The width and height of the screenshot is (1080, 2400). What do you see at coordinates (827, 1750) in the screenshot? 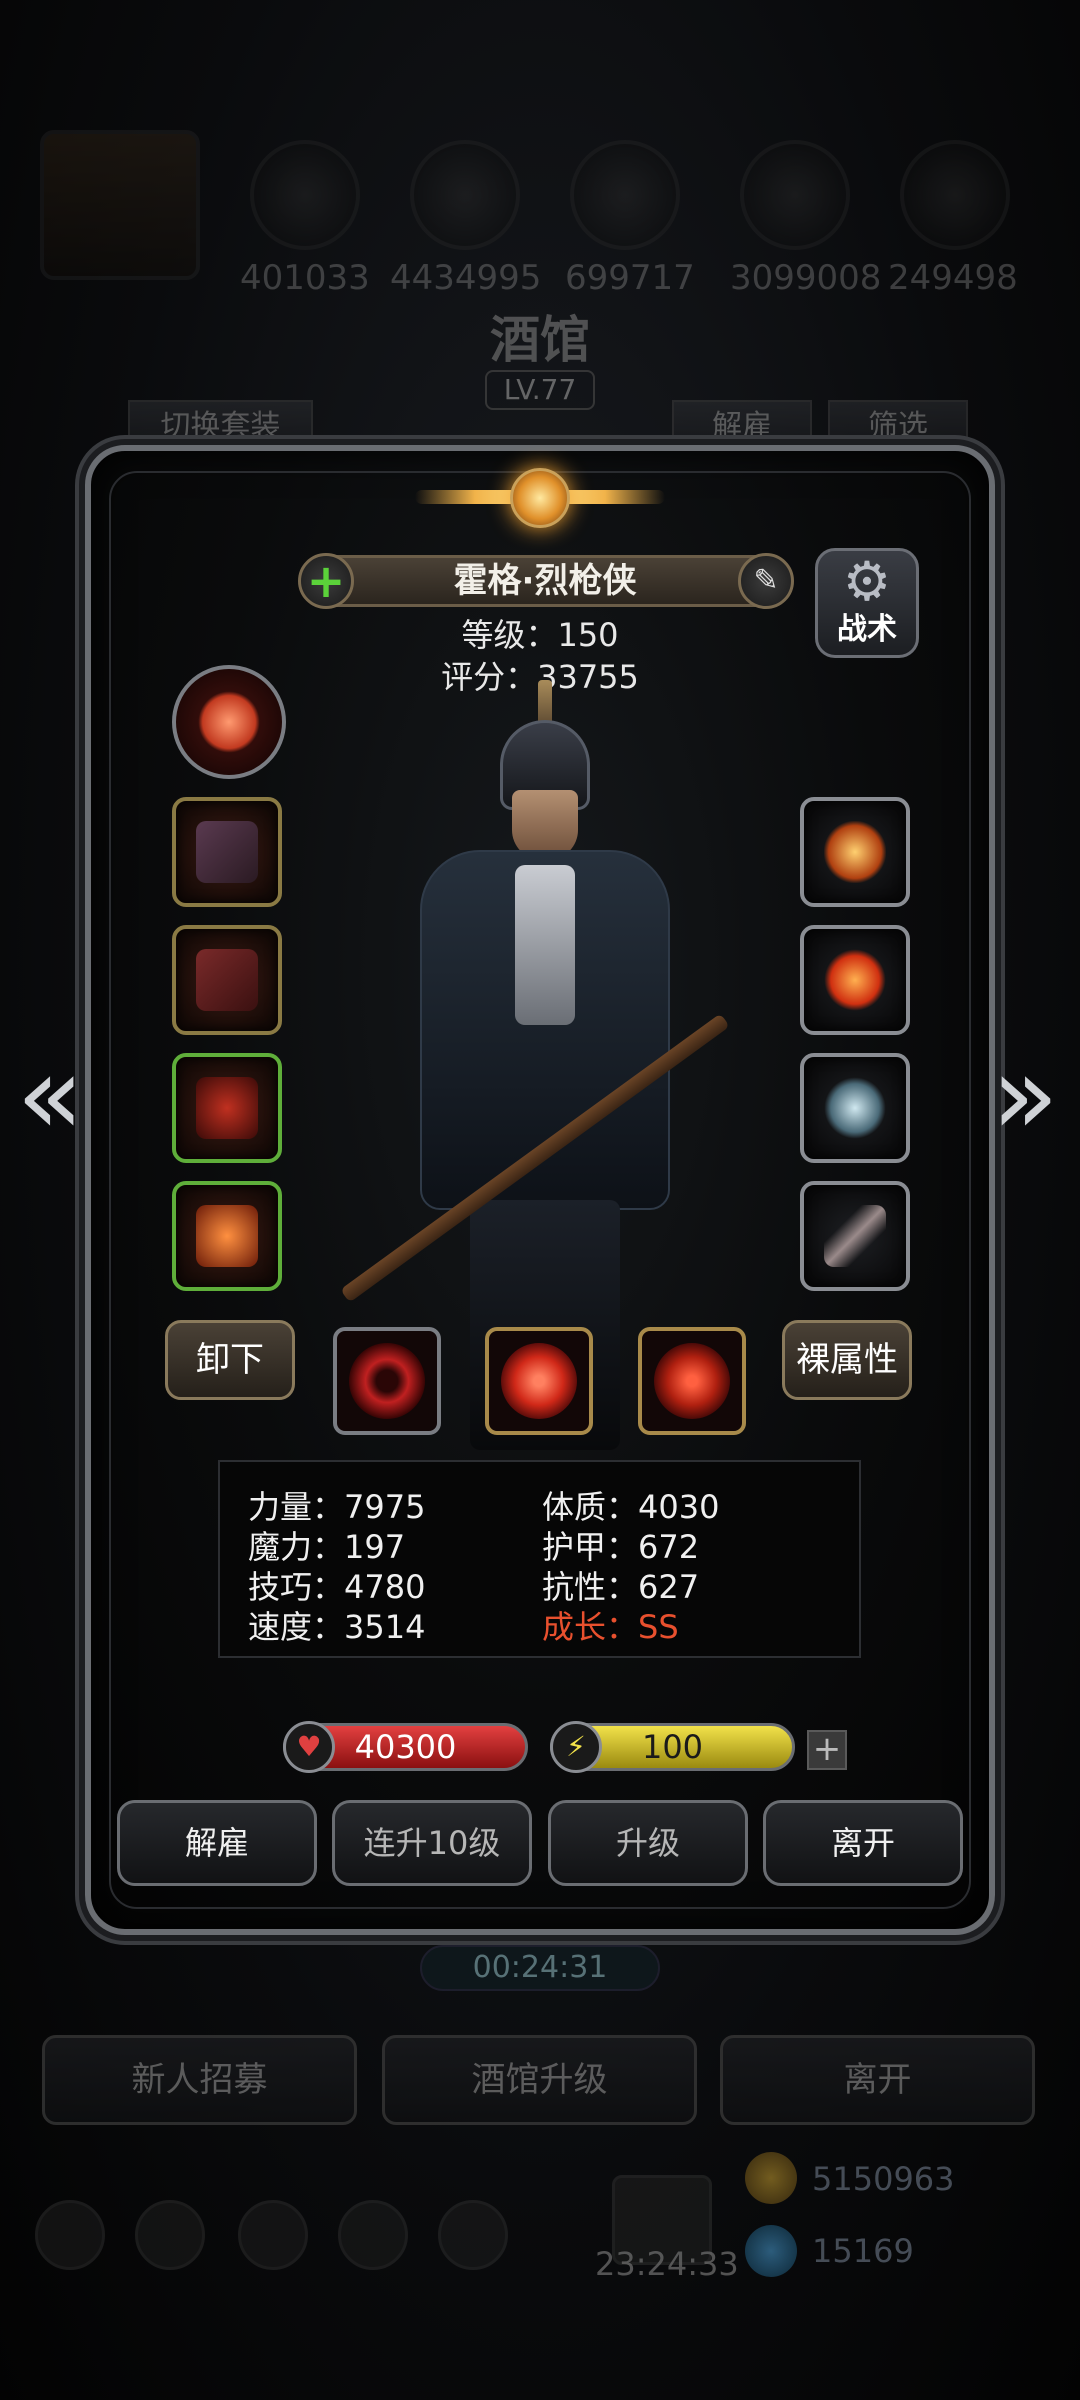
I see `add-energy-button: +` at bounding box center [827, 1750].